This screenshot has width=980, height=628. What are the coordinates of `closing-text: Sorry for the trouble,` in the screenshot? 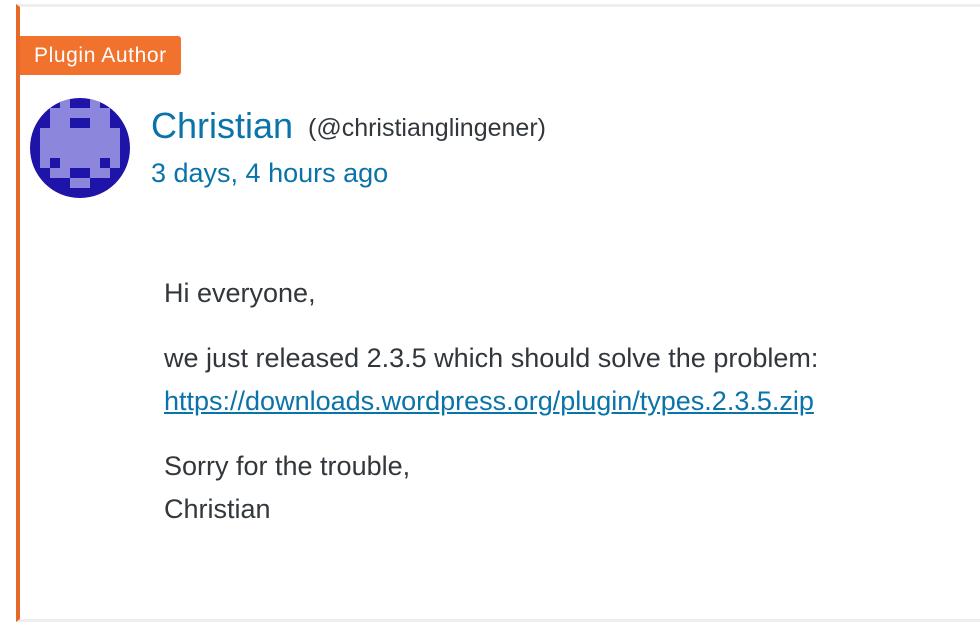 It's located at (287, 466).